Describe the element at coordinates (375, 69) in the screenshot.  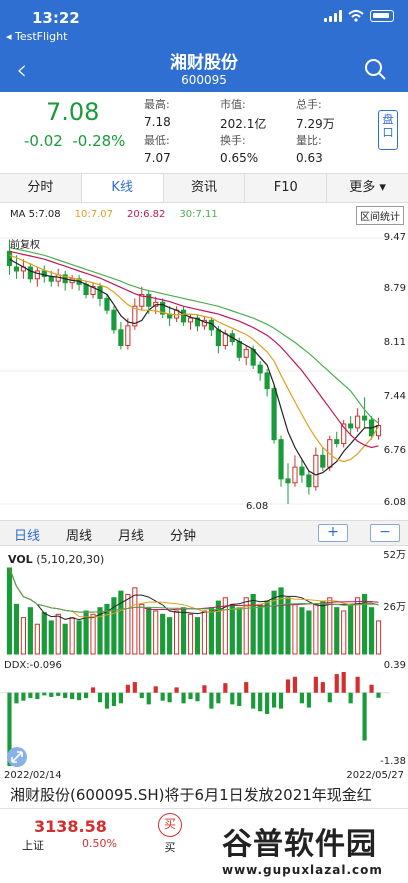
I see `search-icon` at that location.